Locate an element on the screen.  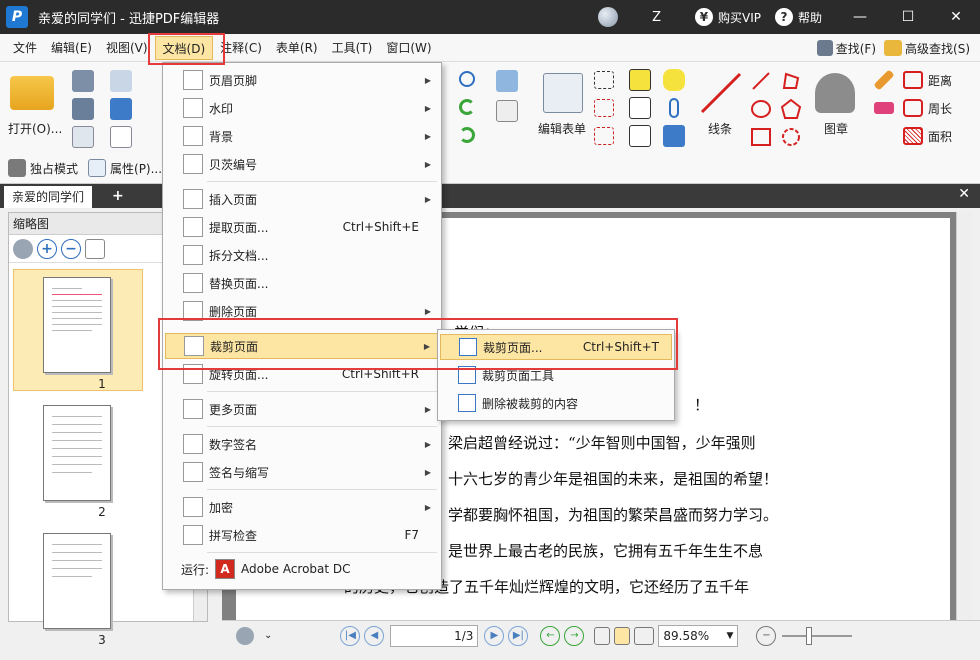
print-button is located at coordinates (83, 109).